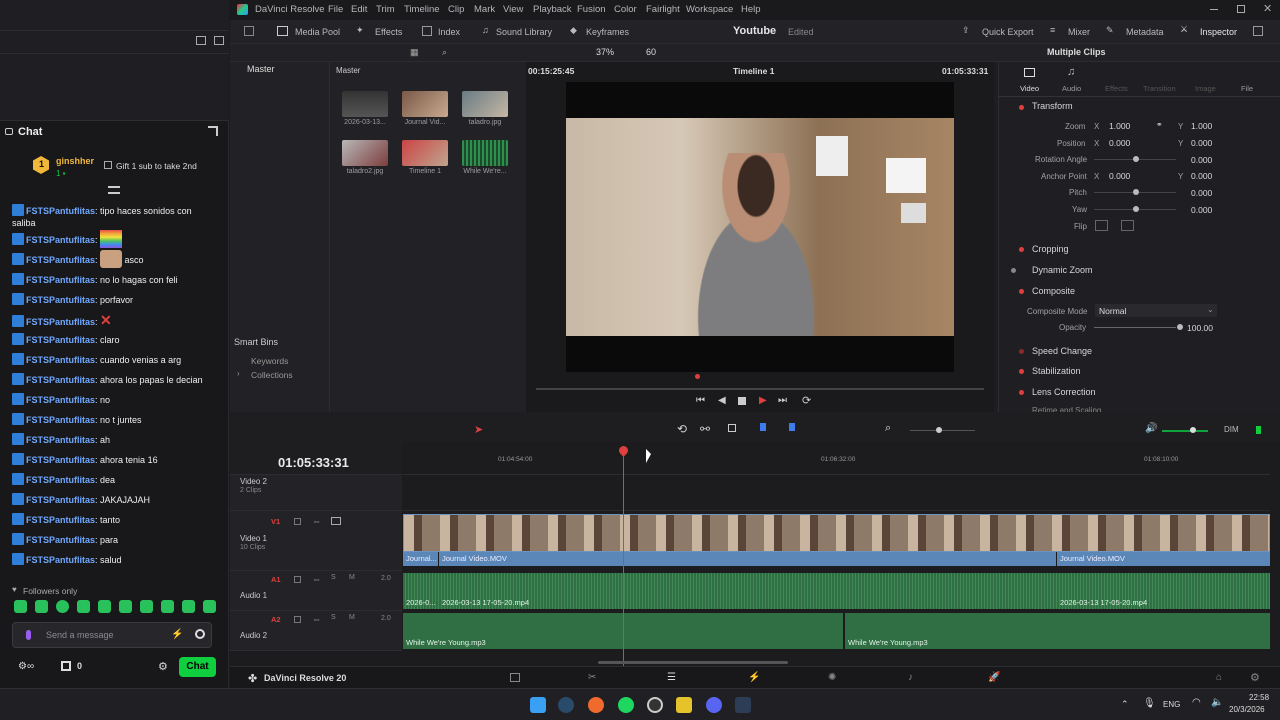  What do you see at coordinates (888, 428) in the screenshot?
I see `zoom-search-icon: ⌕` at bounding box center [888, 428].